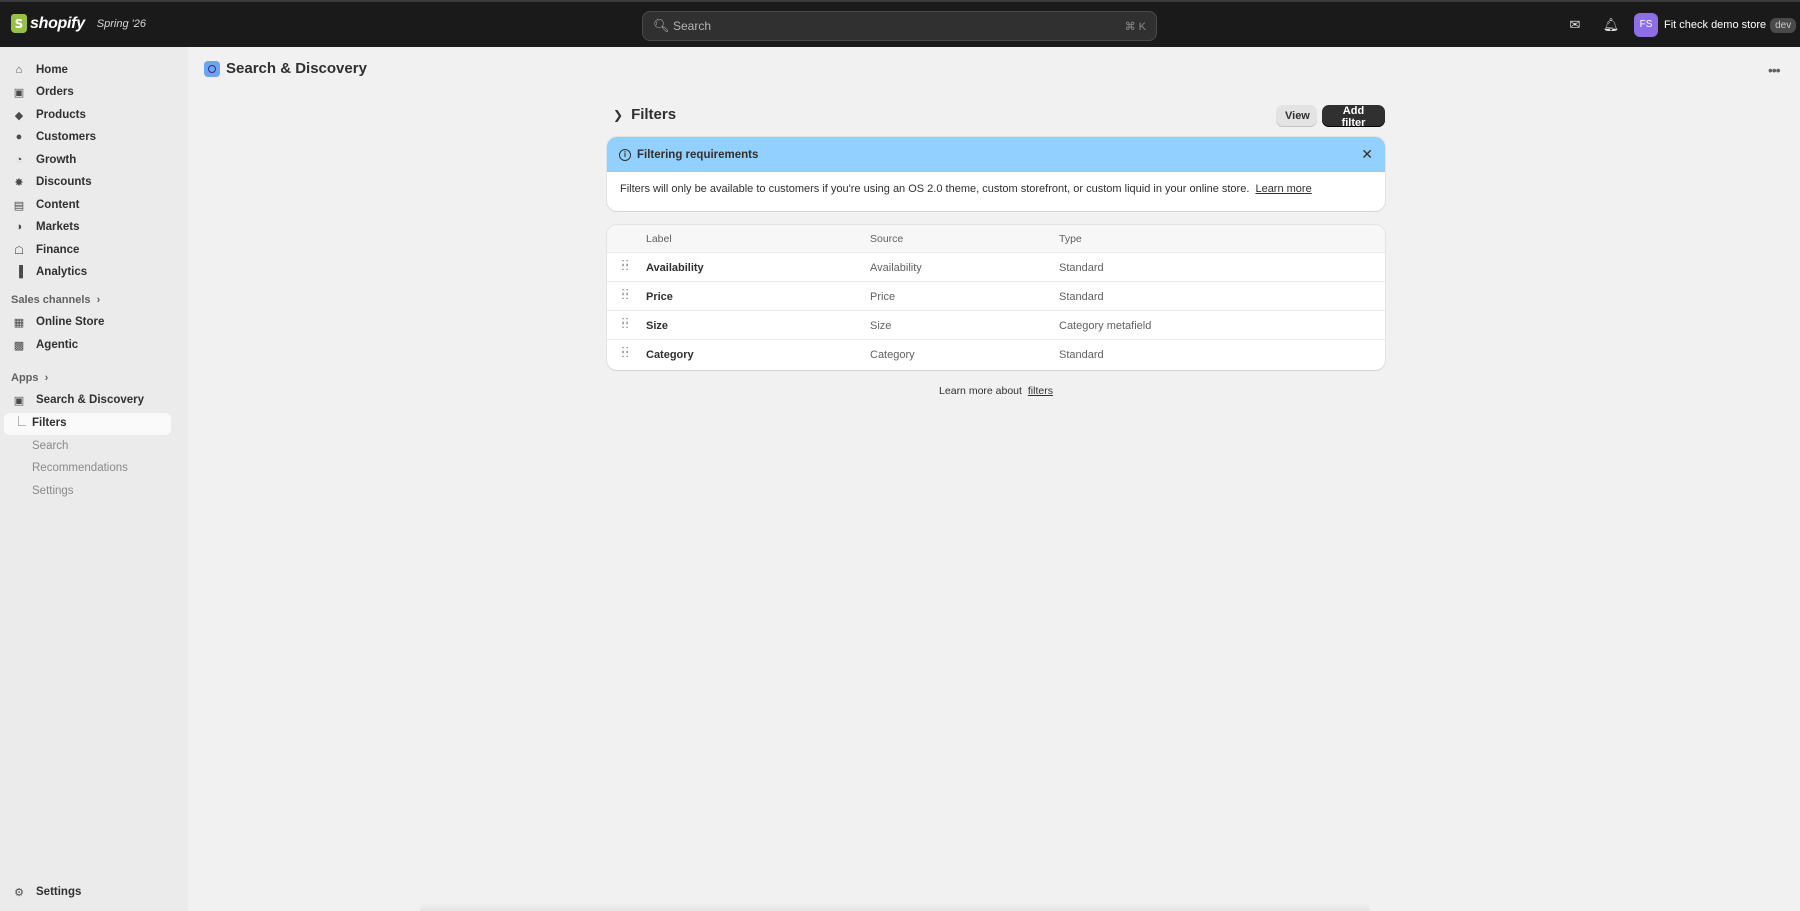 Image resolution: width=1800 pixels, height=911 pixels. What do you see at coordinates (87, 424) in the screenshot?
I see `sidebar-item-filters` at bounding box center [87, 424].